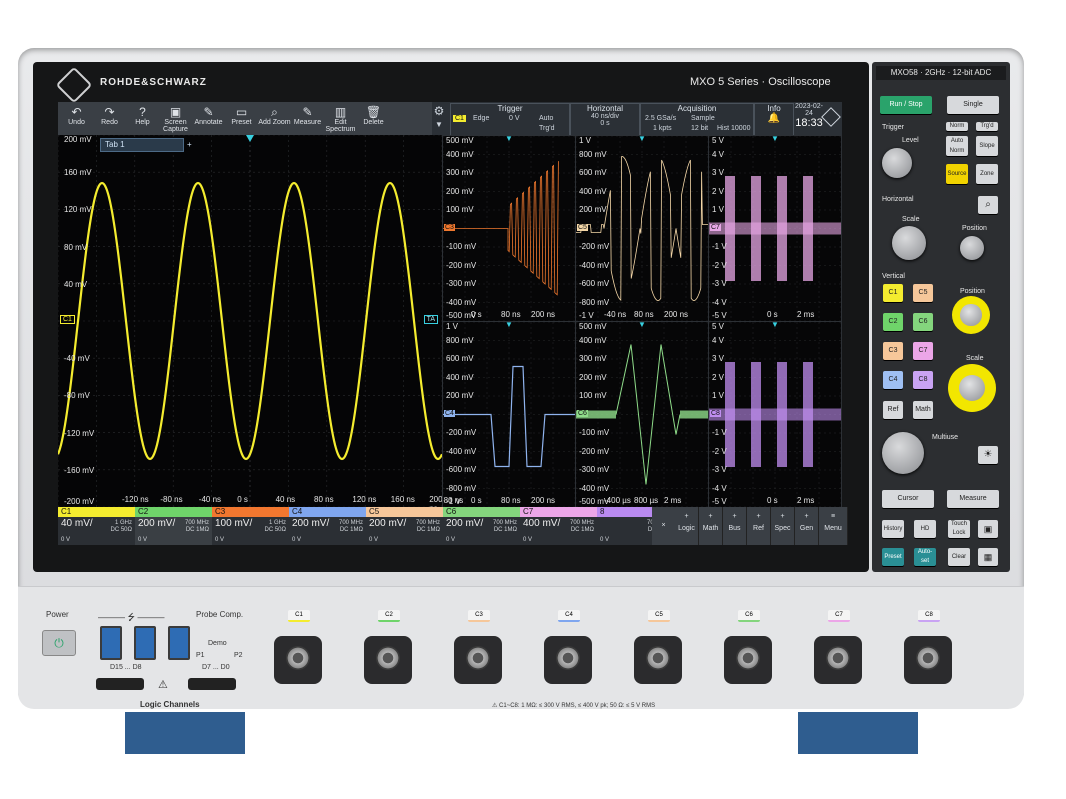 The height and width of the screenshot is (799, 1066). I want to click on undo-icon: ↶, so click(76, 112).